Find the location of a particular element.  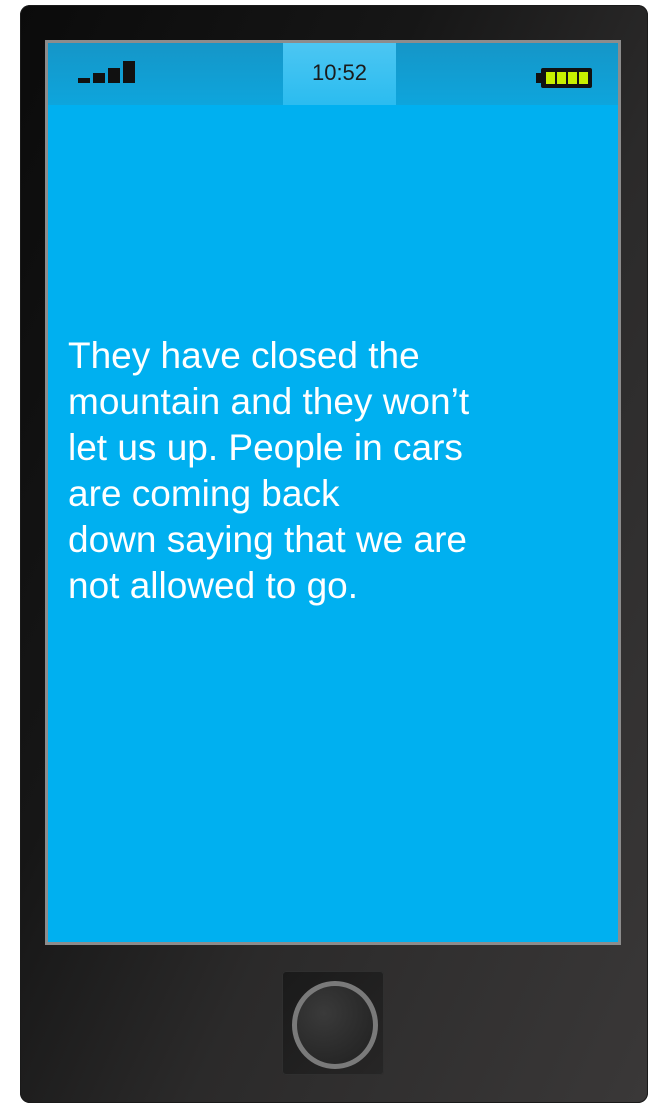

signal-strength-icon is located at coordinates (106, 72).